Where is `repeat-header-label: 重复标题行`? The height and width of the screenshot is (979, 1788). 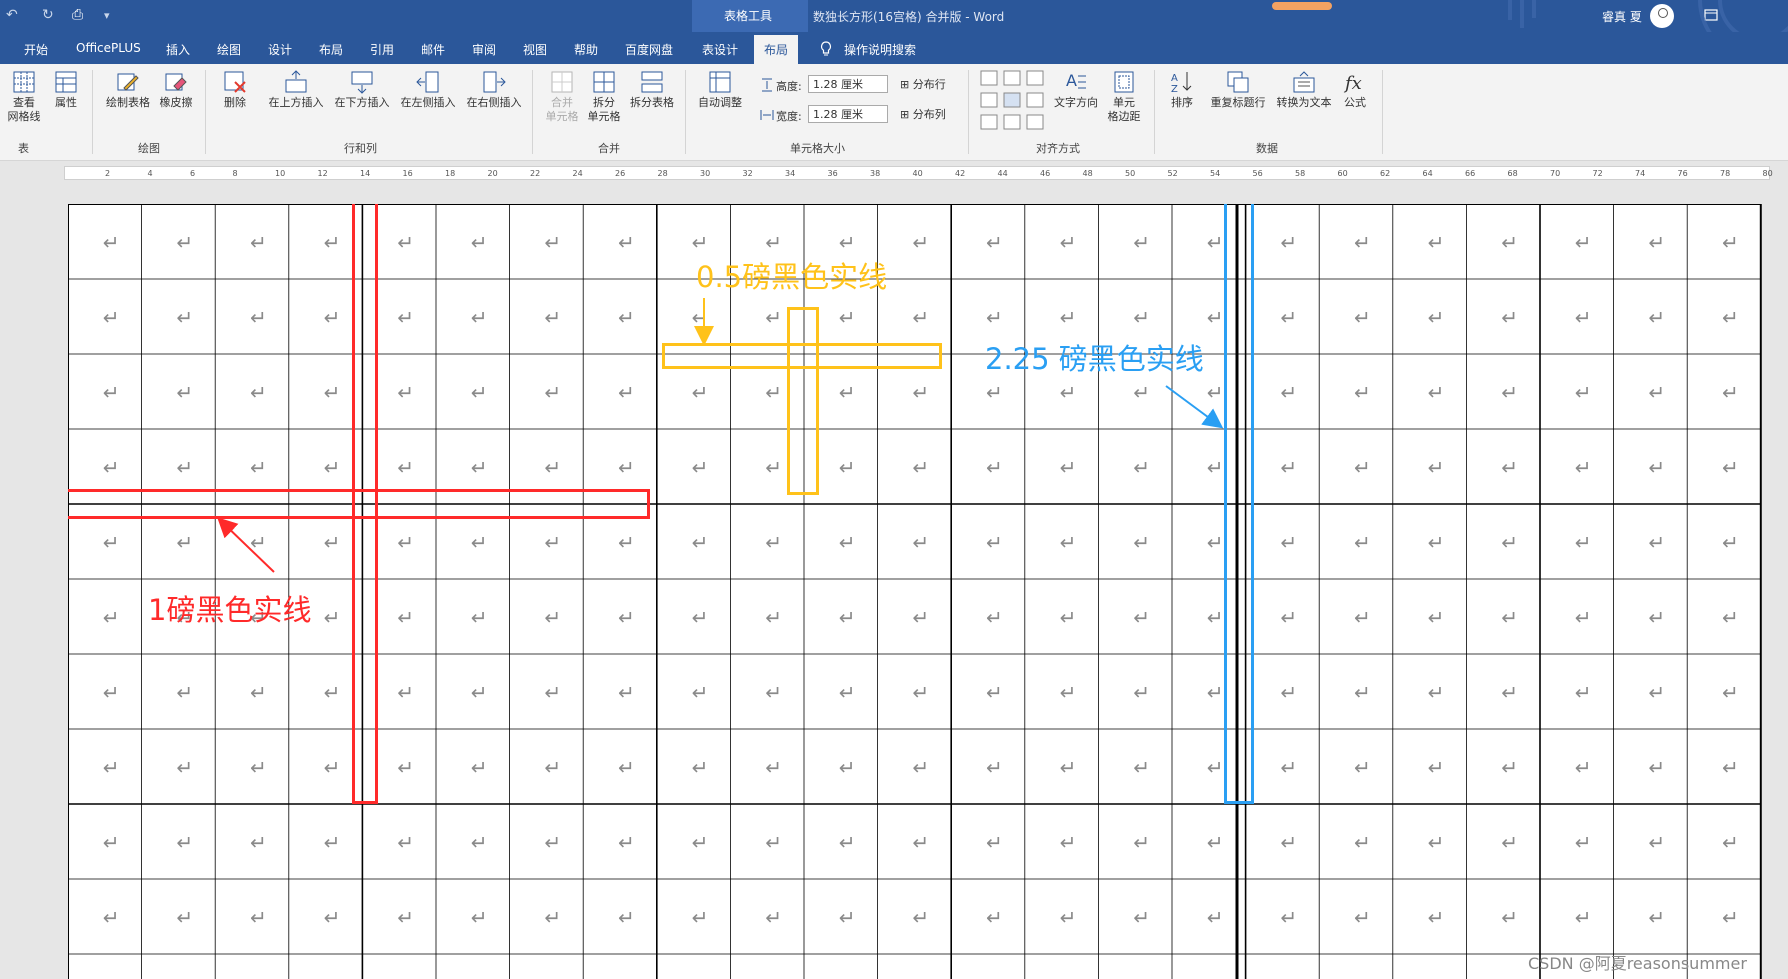 repeat-header-label: 重复标题行 is located at coordinates (1238, 102).